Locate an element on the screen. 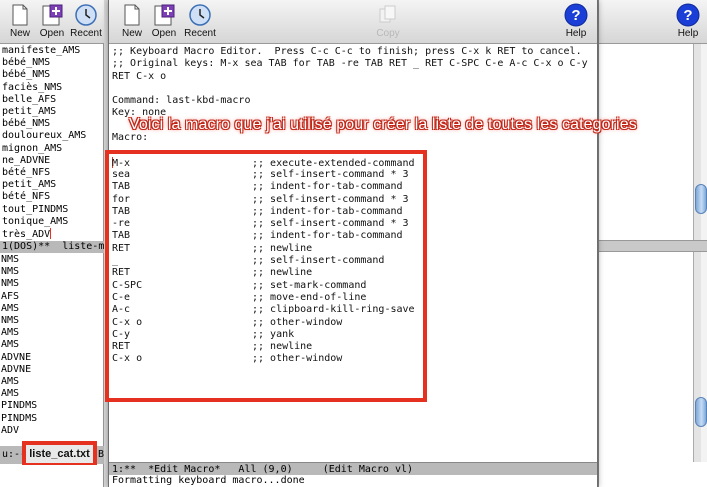  help-label: Help is located at coordinates (576, 33).